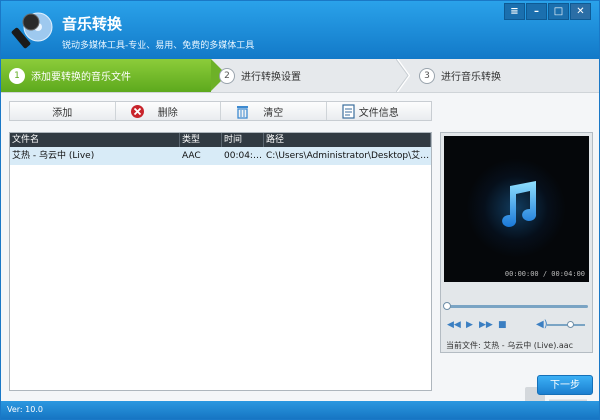  Describe the element at coordinates (486, 325) in the screenshot. I see `next-icon: ▶▶` at that location.